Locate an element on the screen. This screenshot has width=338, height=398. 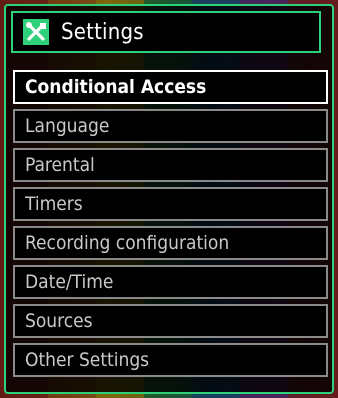
menu-item-label: Sources is located at coordinates (59, 321).